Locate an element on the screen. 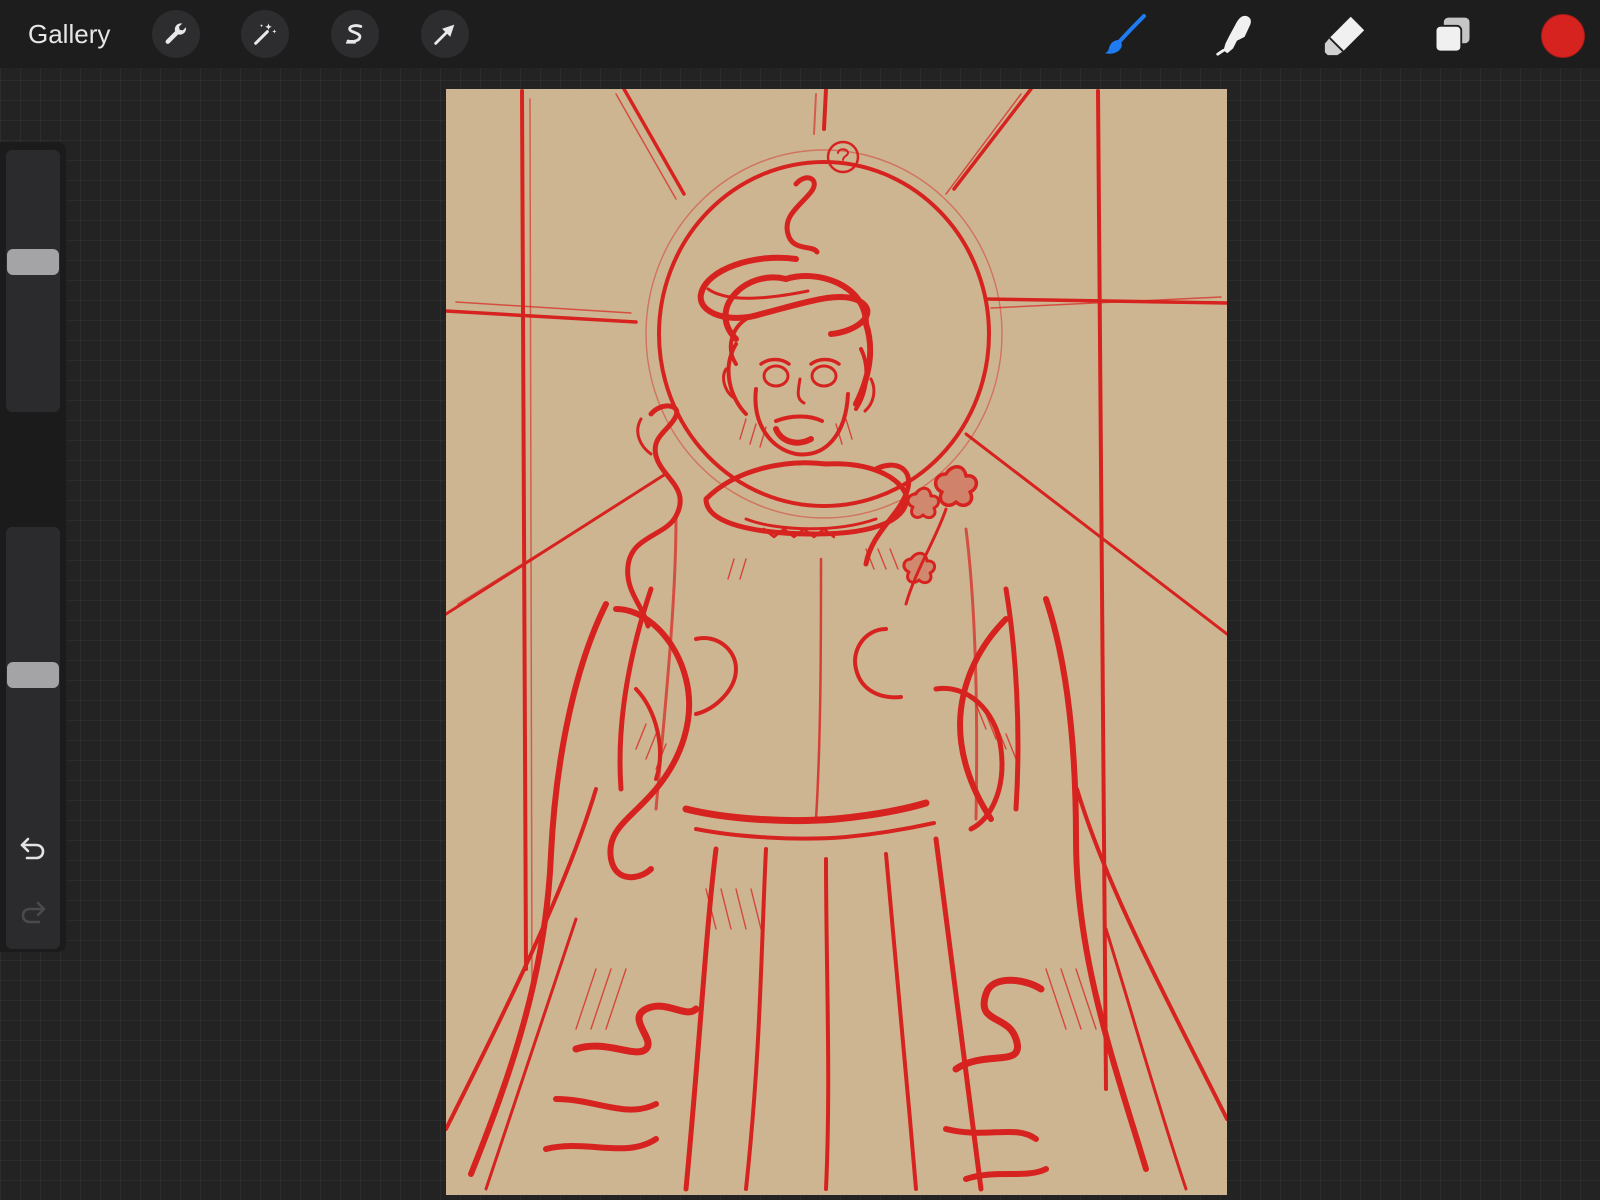 Image resolution: width=1600 pixels, height=1200 pixels. selection-button is located at coordinates (355, 34).